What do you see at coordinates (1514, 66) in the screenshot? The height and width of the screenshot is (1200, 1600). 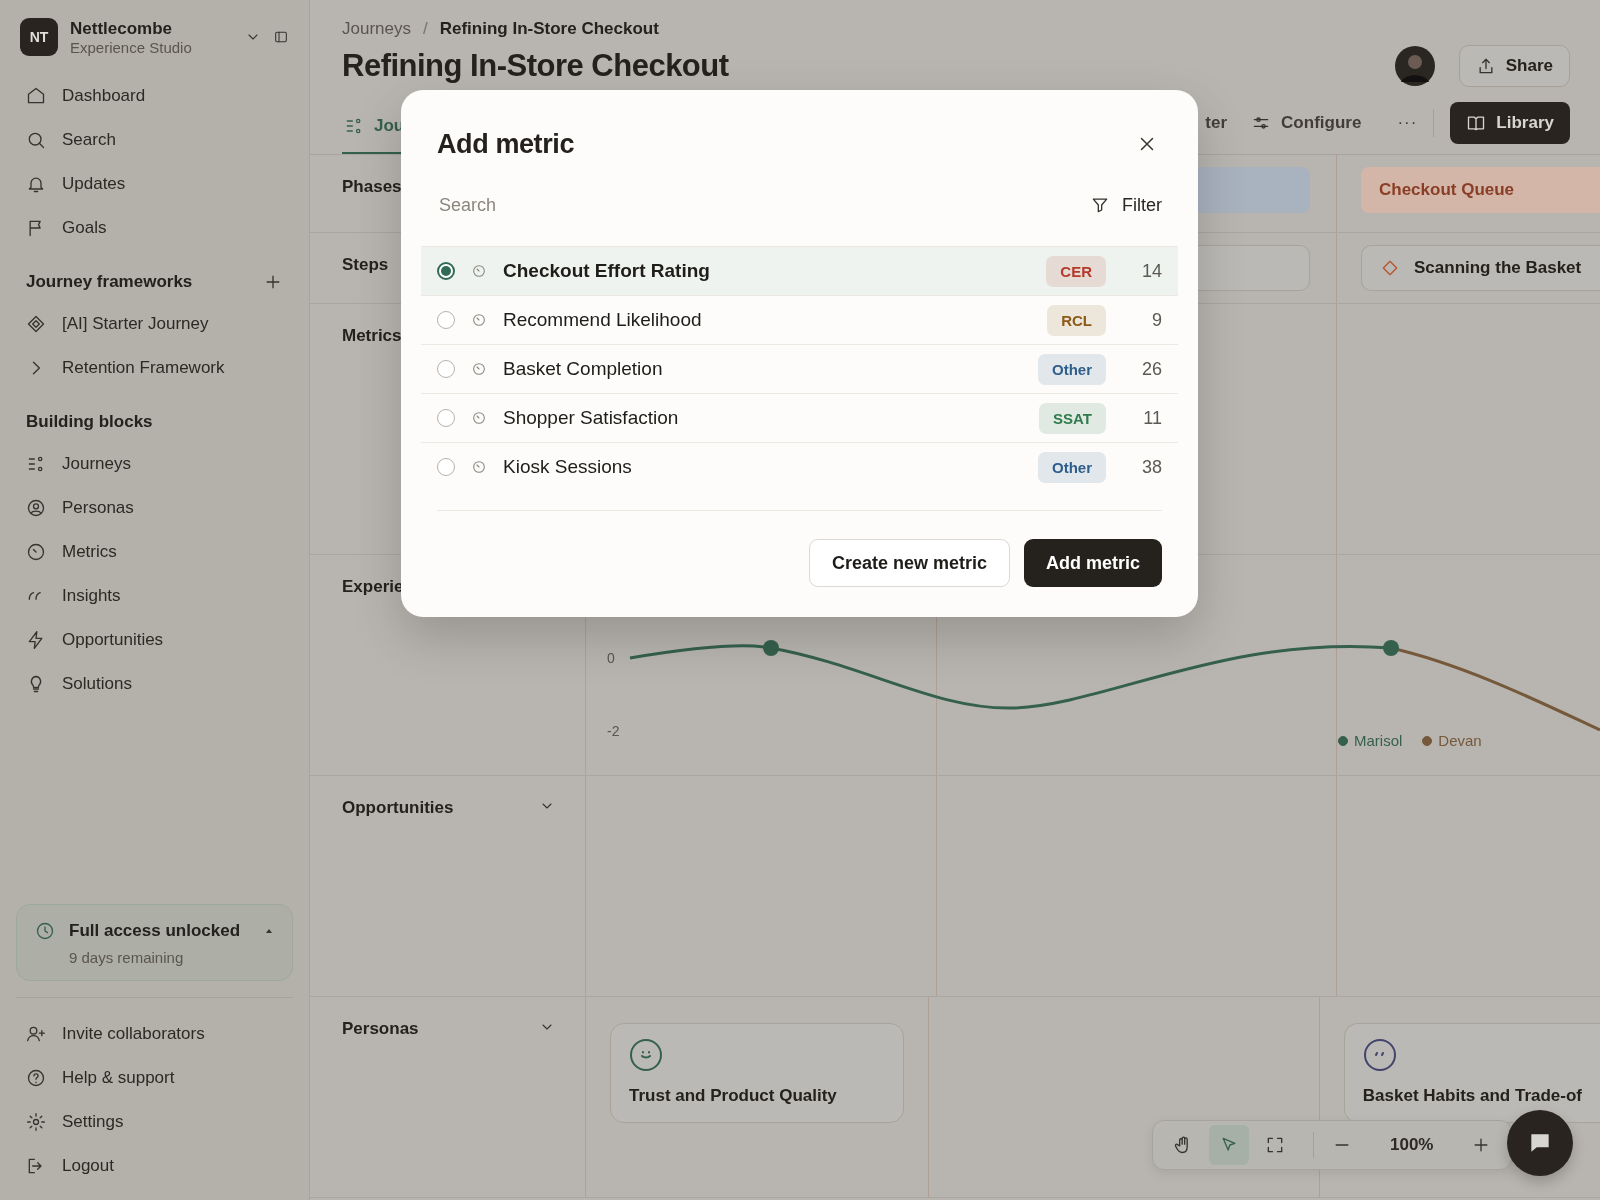 I see `share-button: Share` at bounding box center [1514, 66].